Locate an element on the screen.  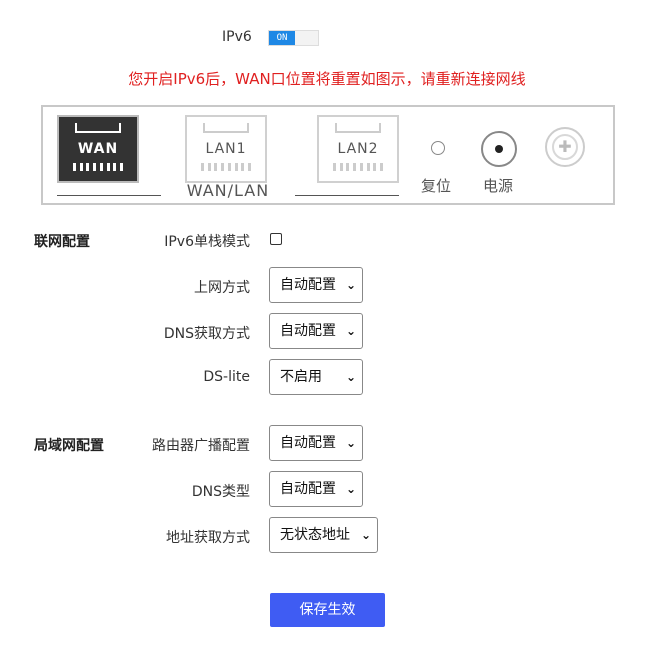
ipv6-row: IPv6 ON is located at coordinates (327, 39).